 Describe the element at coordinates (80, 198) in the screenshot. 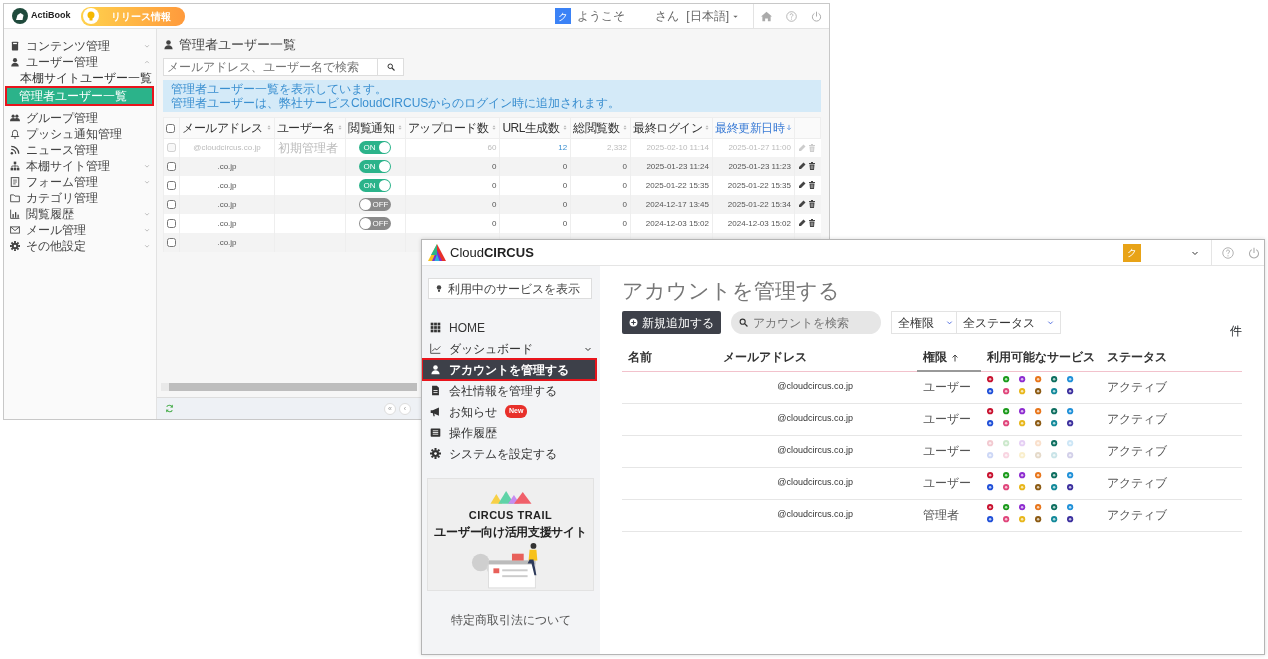

I see `sidebar-item: カテゴリ管理` at that location.